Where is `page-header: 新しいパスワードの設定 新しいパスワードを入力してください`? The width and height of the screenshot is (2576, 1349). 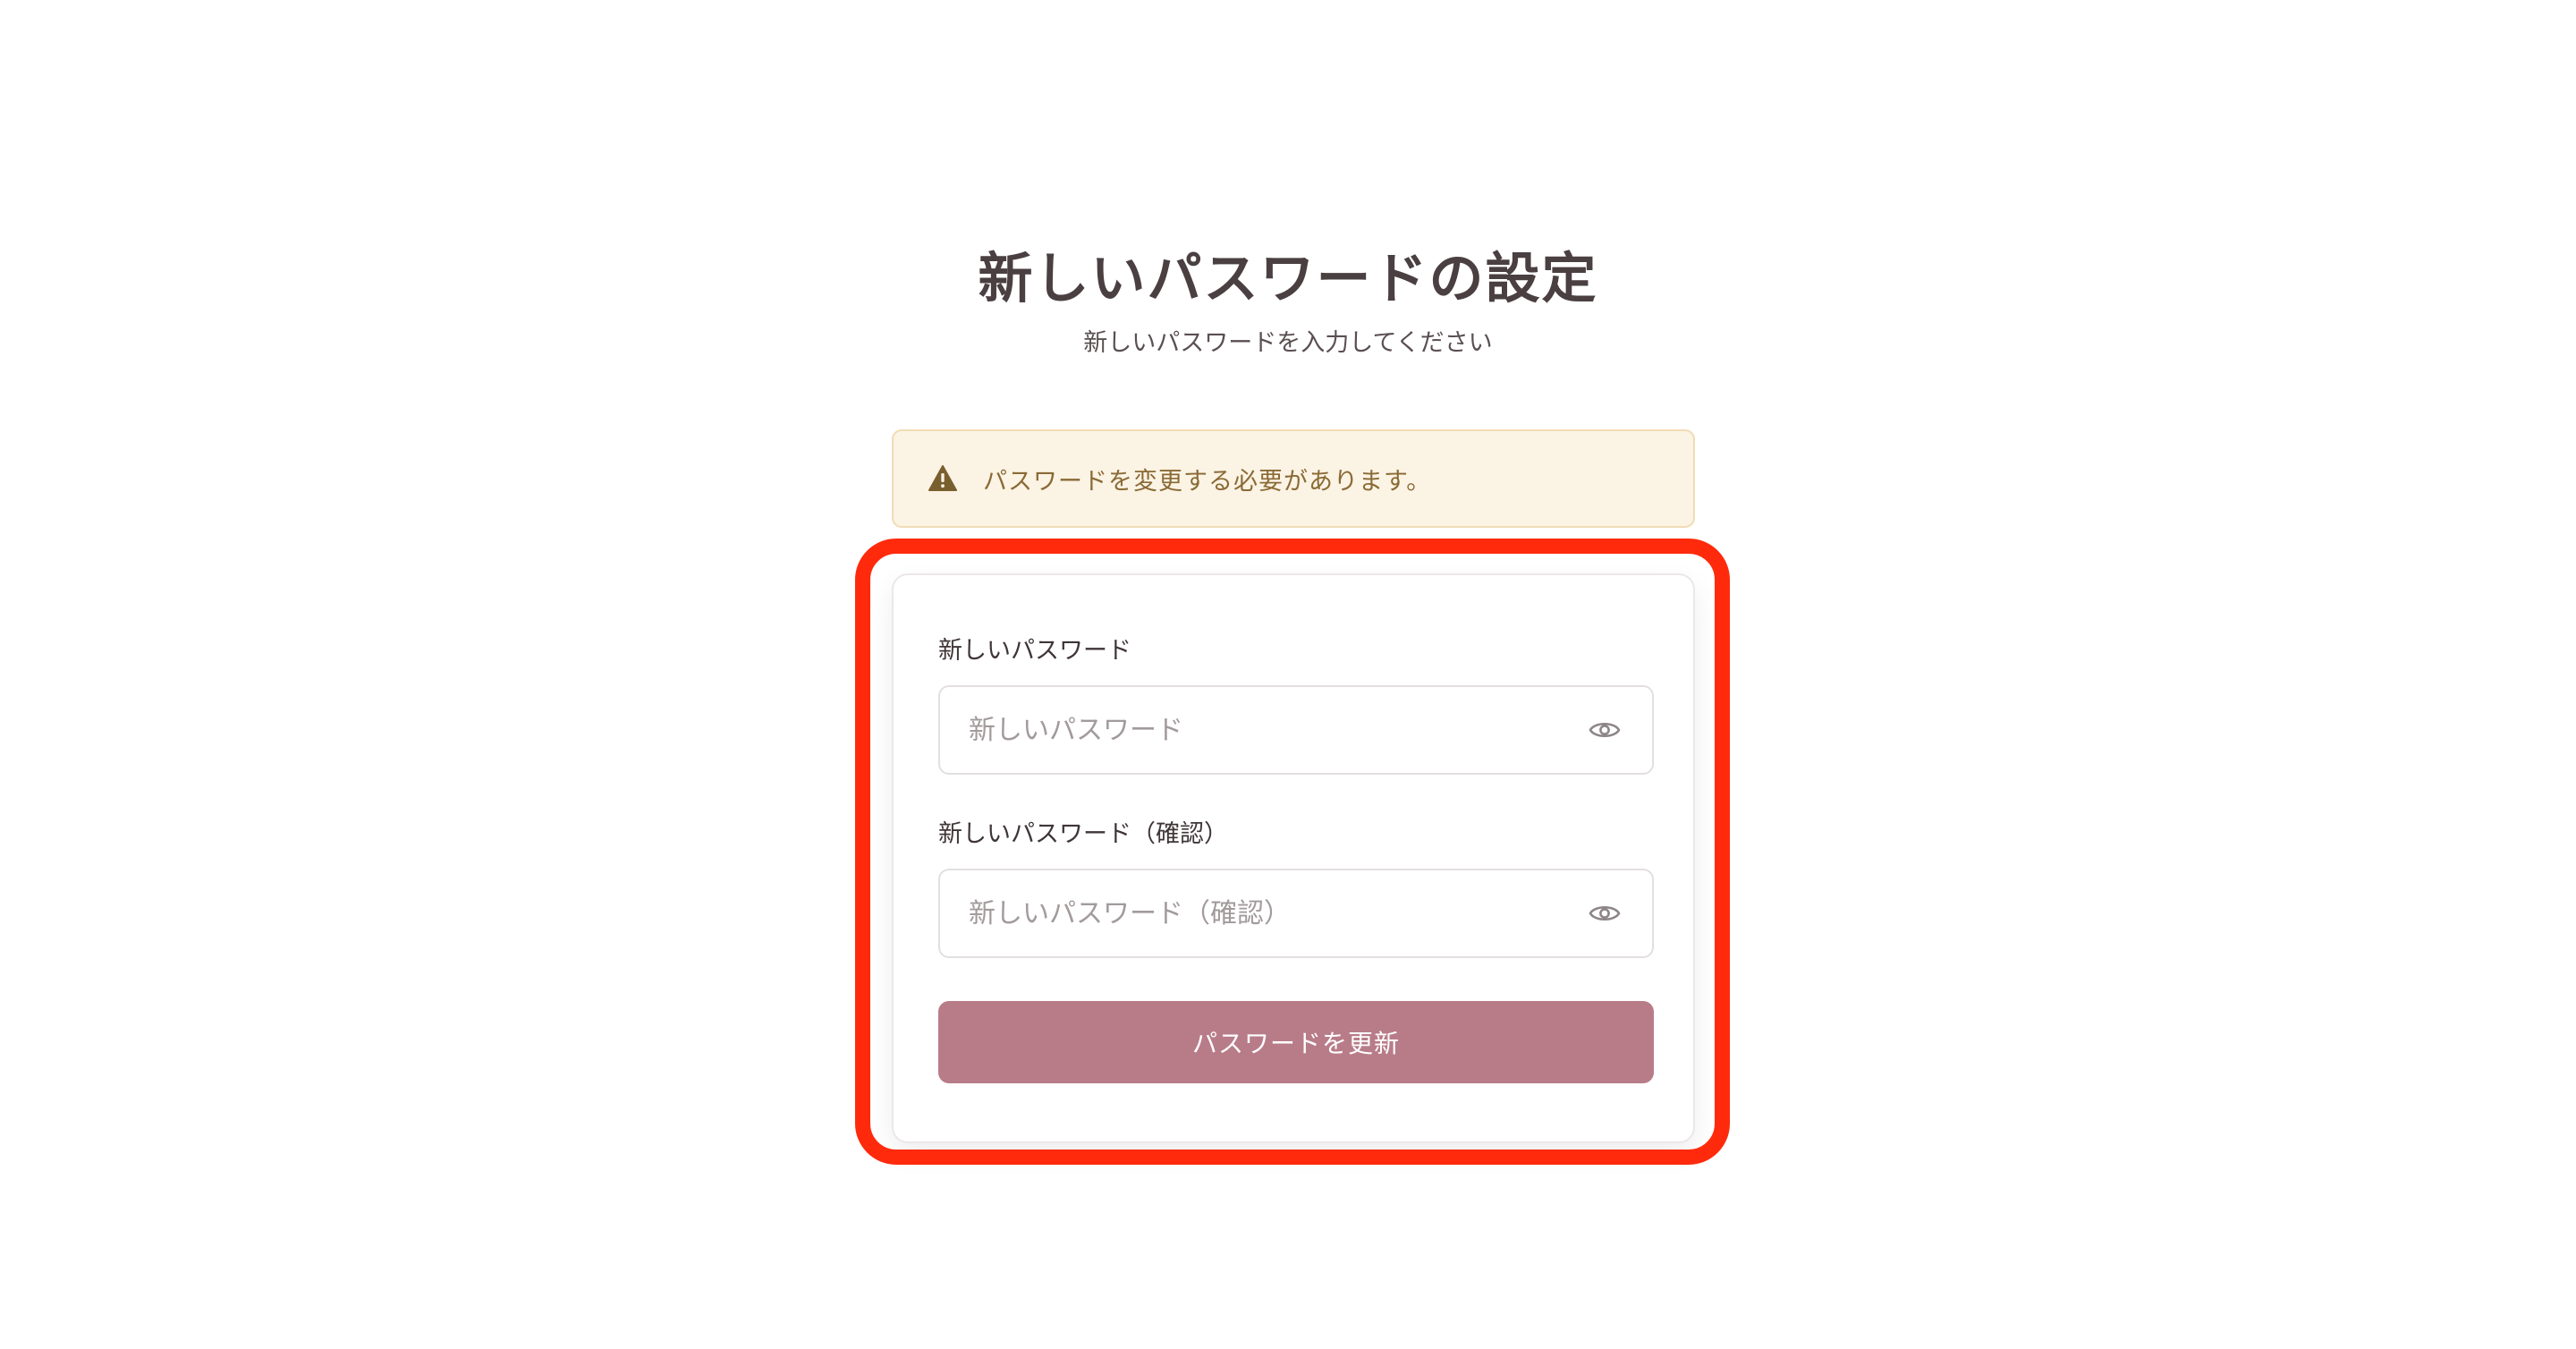 page-header: 新しいパスワードの設定 新しいパスワードを入力してください is located at coordinates (1288, 301).